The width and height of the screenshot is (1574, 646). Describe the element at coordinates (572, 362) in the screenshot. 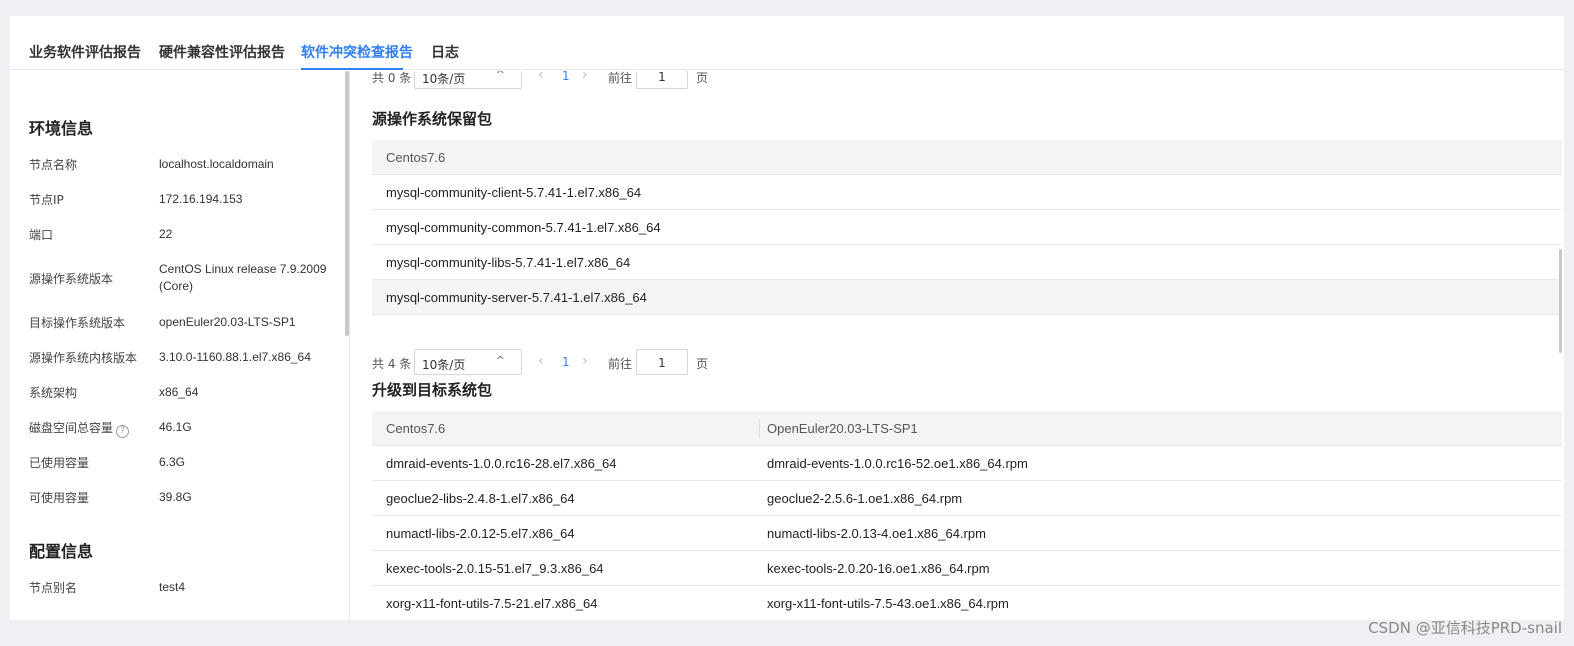

I see `pagination-retained: 共 4 条 10条/页 ^ ‹ 1 › 前往 1 页` at that location.